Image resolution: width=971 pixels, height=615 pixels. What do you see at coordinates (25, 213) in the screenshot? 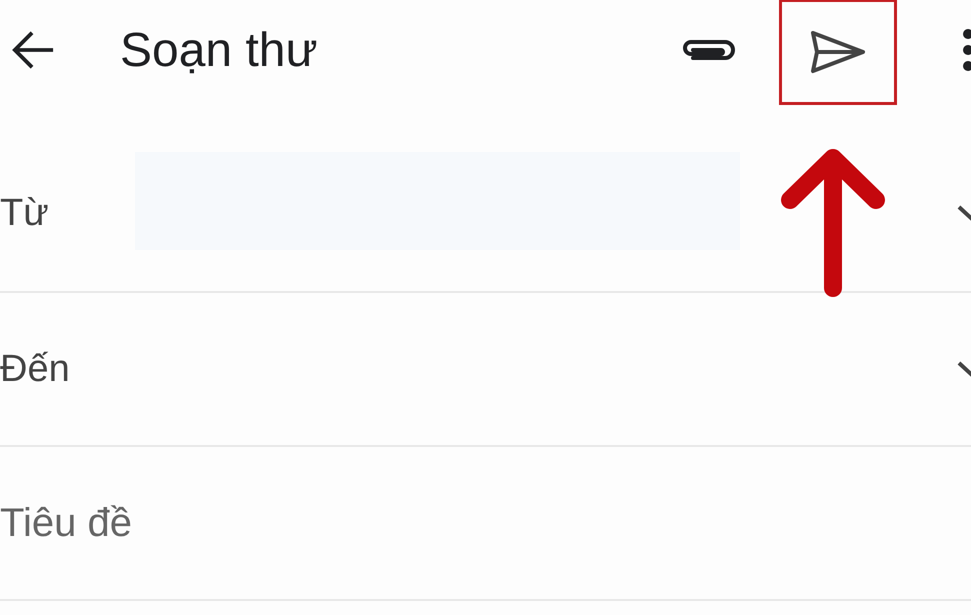
I see `field-label: Từ` at bounding box center [25, 213].